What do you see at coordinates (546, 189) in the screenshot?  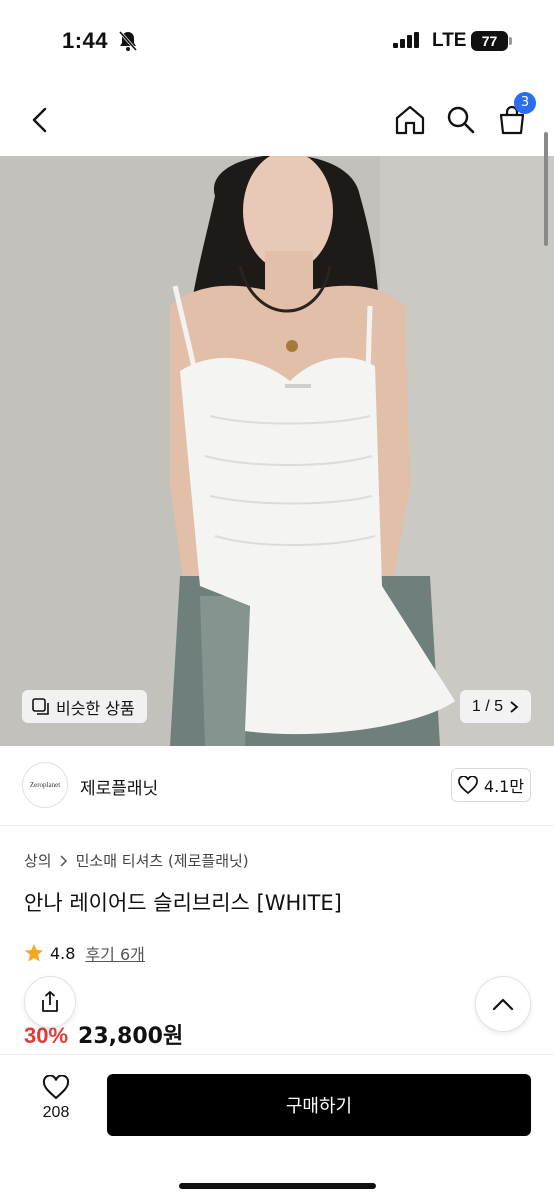 I see `scroll-indicator` at bounding box center [546, 189].